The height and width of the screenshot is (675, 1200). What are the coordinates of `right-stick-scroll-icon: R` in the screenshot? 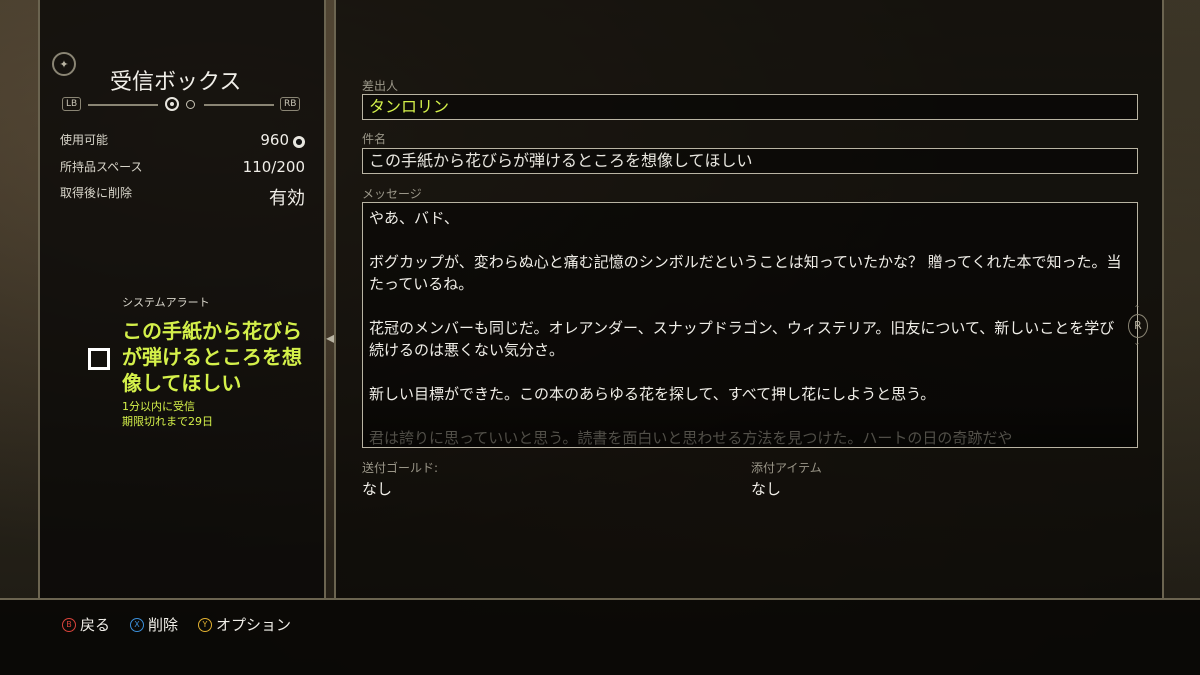 It's located at (1138, 326).